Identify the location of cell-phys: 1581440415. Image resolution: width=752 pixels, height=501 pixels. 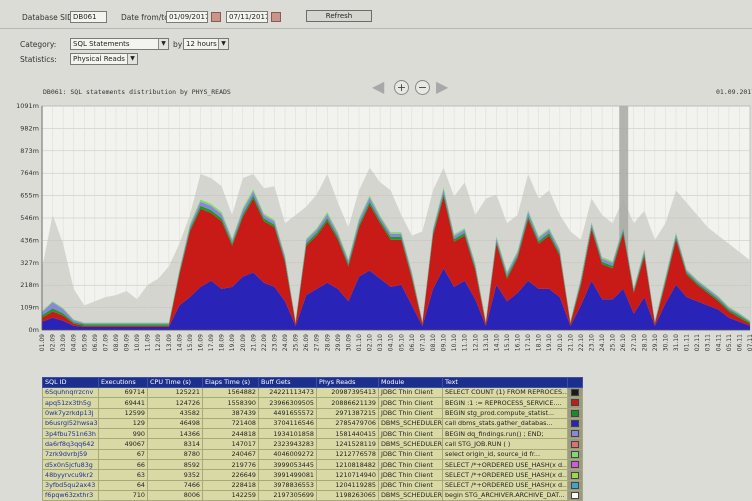
(347, 434).